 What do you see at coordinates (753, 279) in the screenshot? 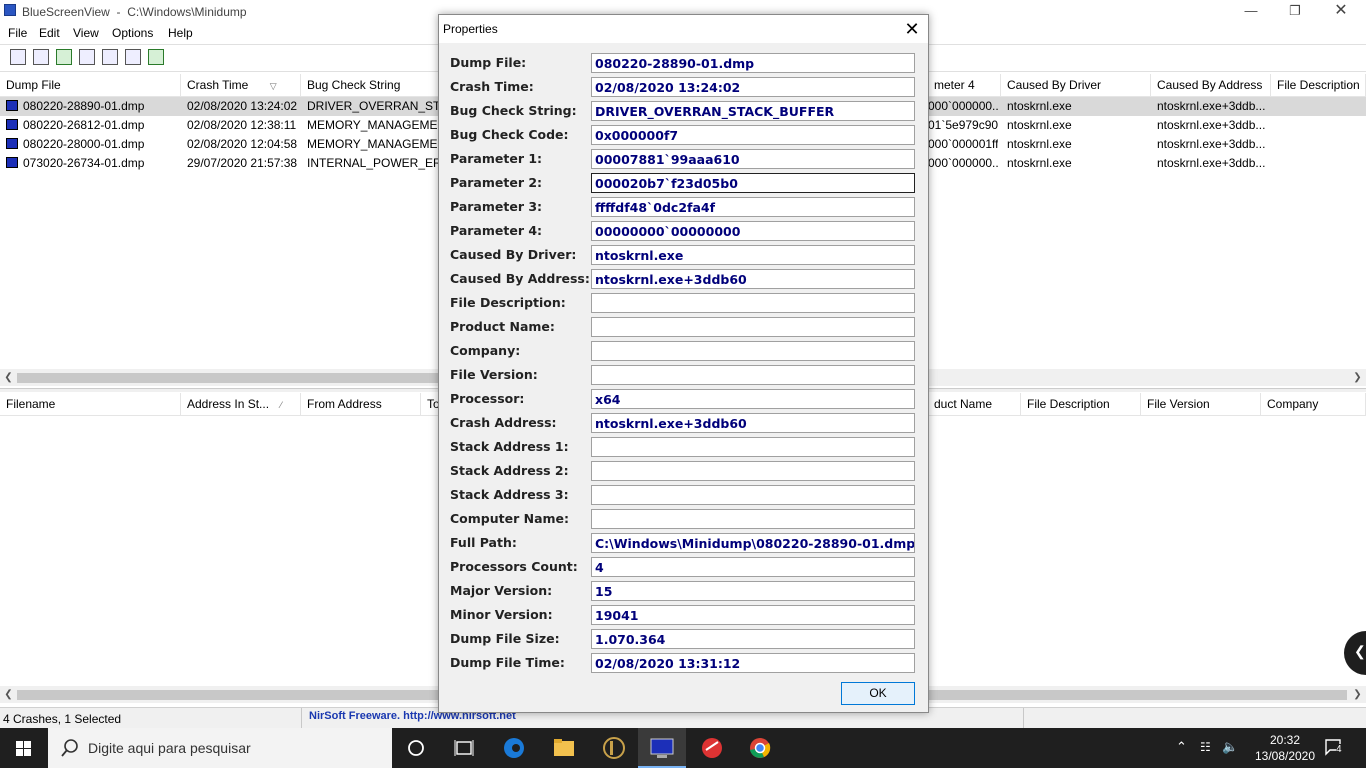
I see `field-caused-by-address: ntoskrnl.exe+3ddb60` at bounding box center [753, 279].